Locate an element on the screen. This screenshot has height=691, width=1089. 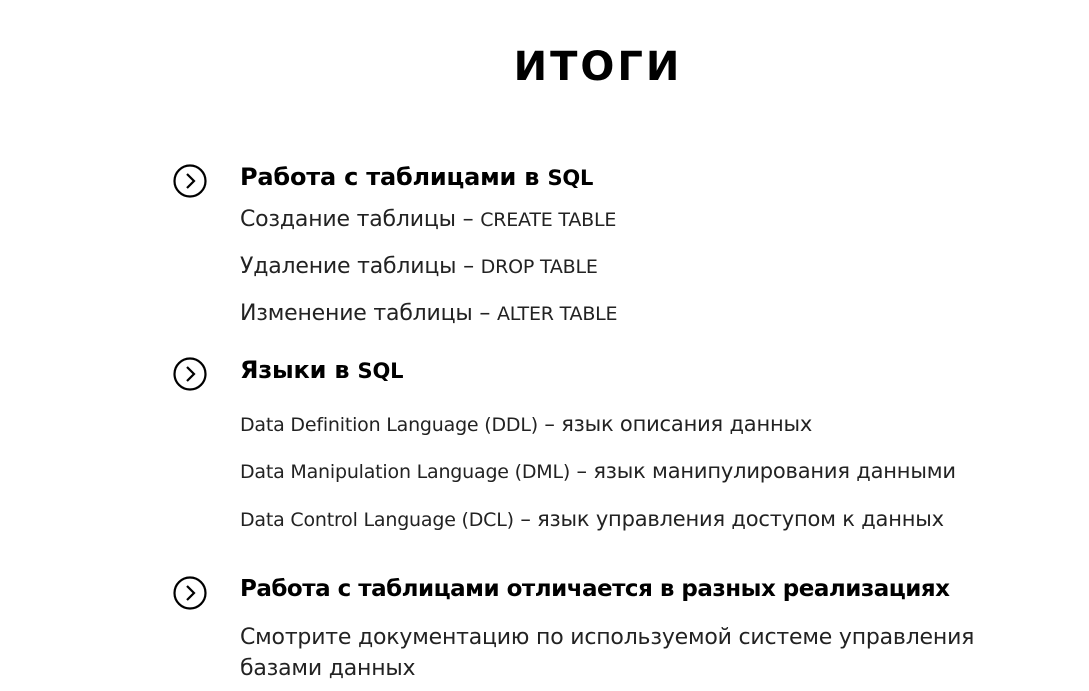
item-command: DROP TABLE is located at coordinates (539, 267).